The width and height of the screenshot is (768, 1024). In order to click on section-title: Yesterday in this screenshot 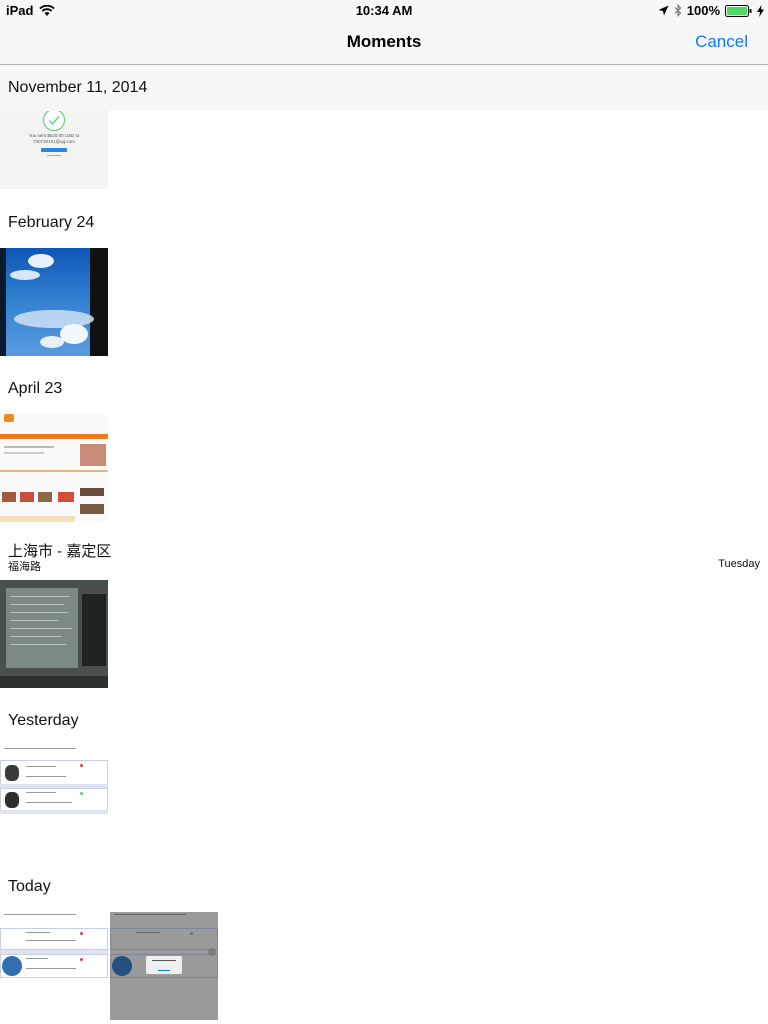, I will do `click(43, 720)`.